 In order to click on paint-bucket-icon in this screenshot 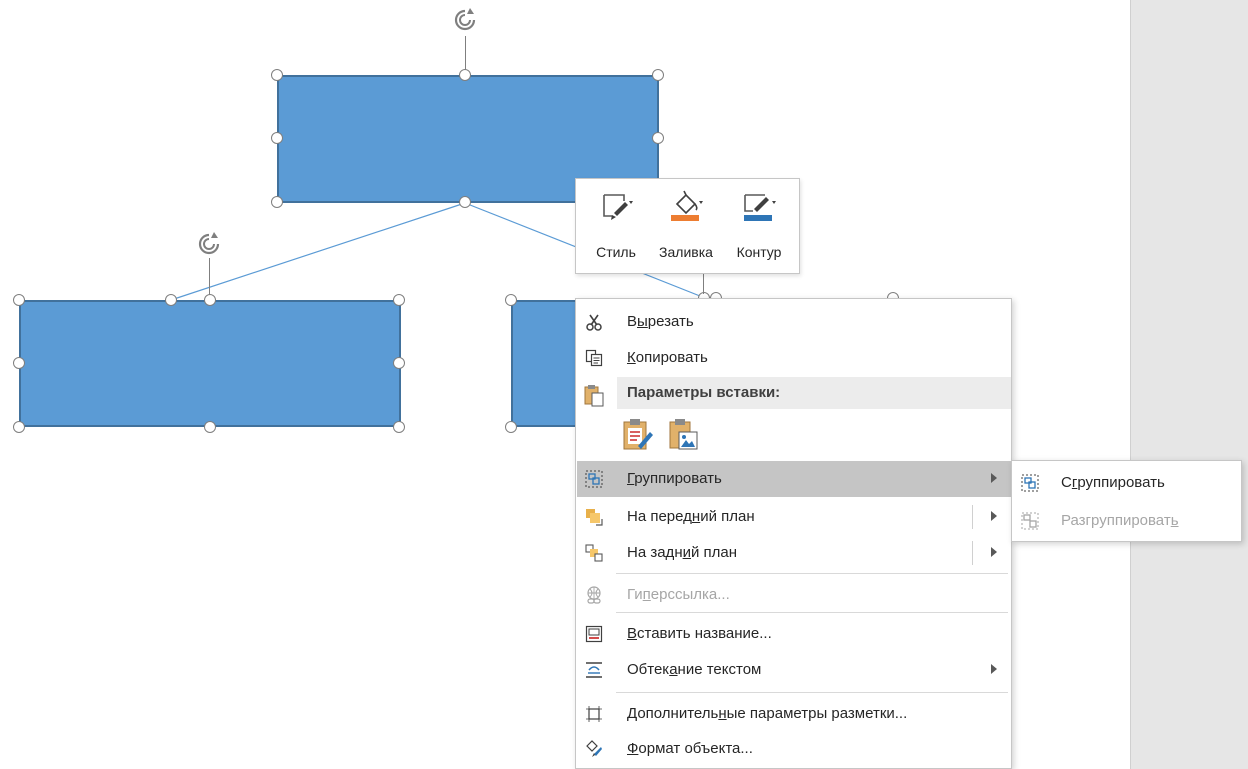, I will do `click(687, 205)`.